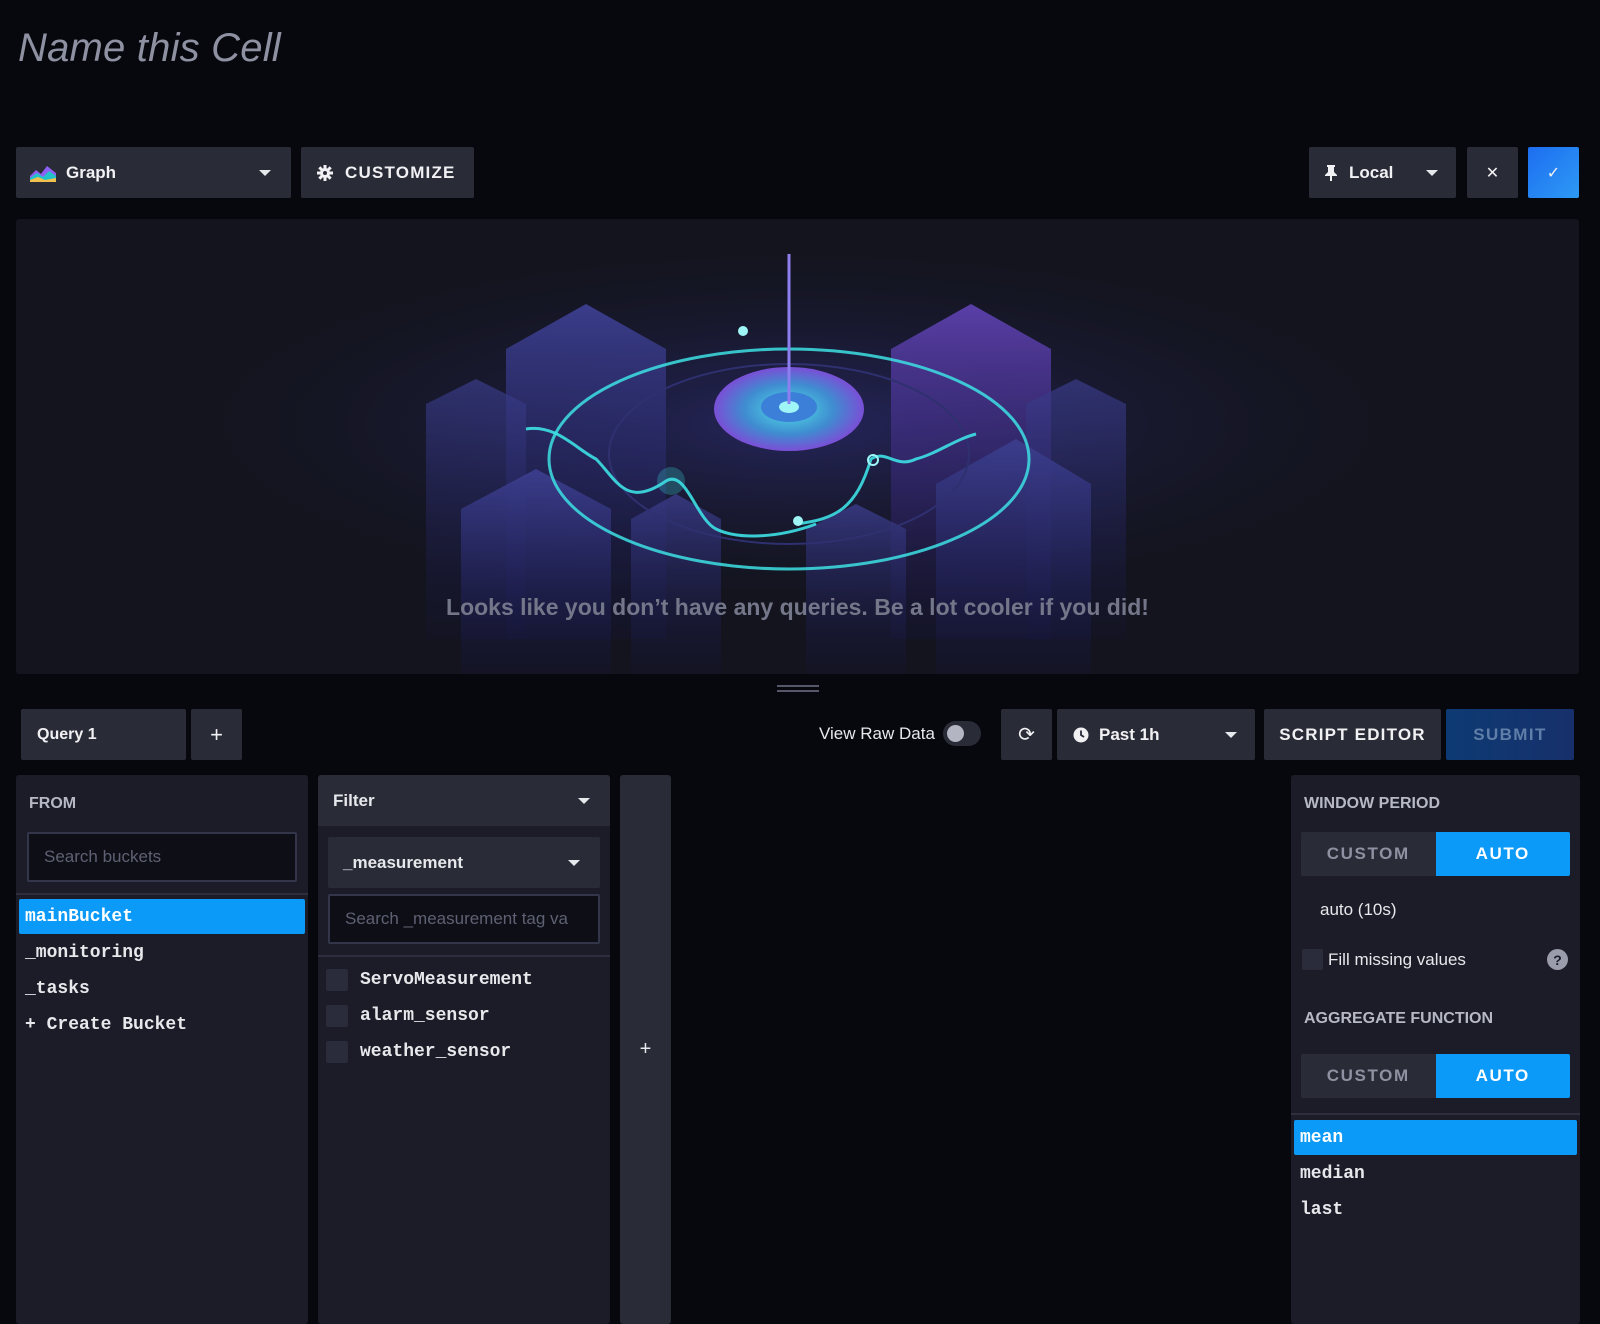 This screenshot has width=1600, height=1324. I want to click on time-range-dropdown: Past 1h, so click(1156, 734).